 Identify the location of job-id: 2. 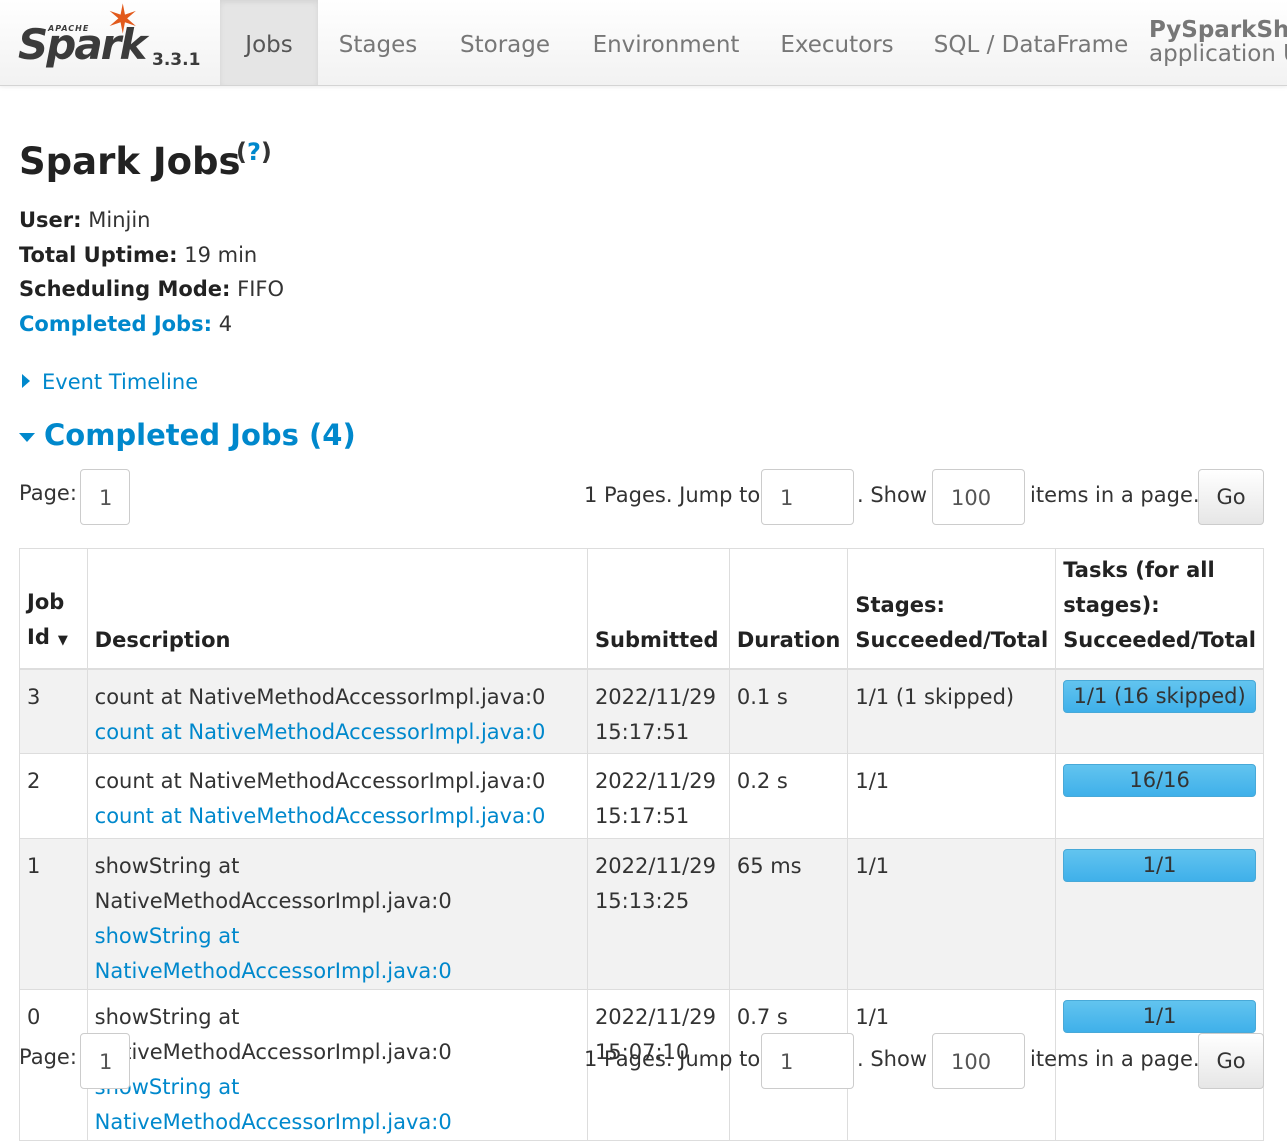
(53, 796).